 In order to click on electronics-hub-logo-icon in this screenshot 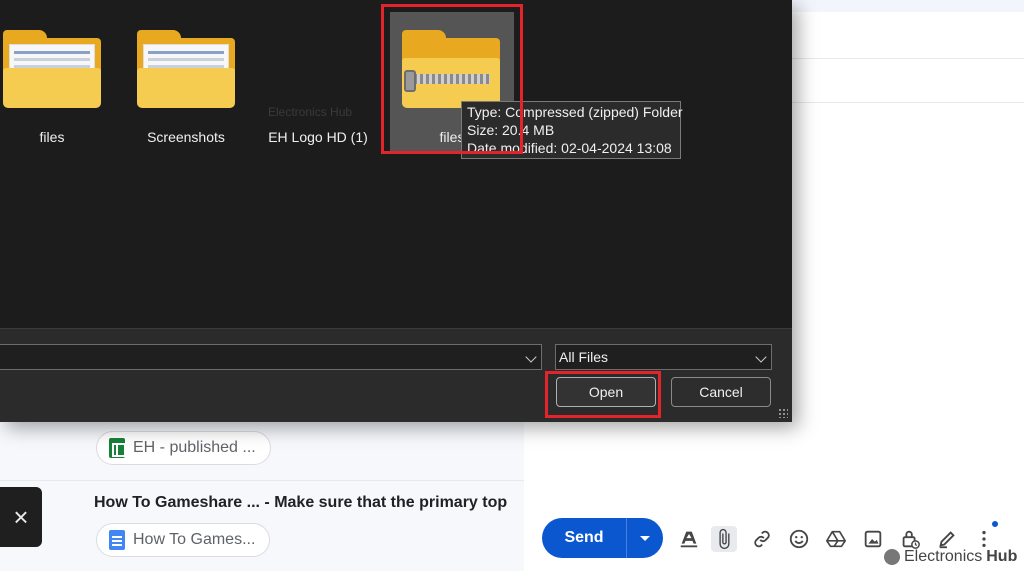, I will do `click(892, 557)`.